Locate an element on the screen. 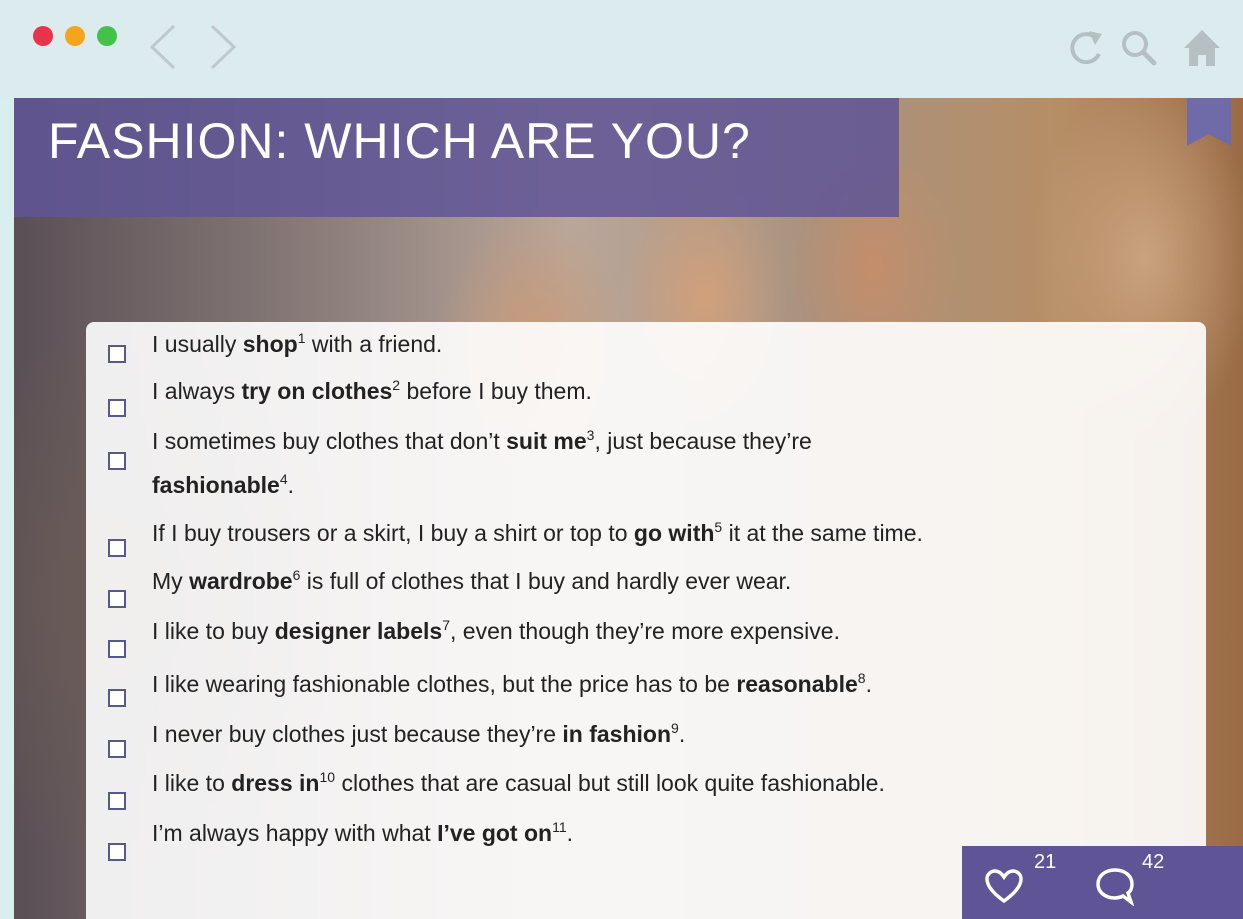 The image size is (1243, 919). list-item-text: I usually shop1 with a friend. is located at coordinates (297, 343).